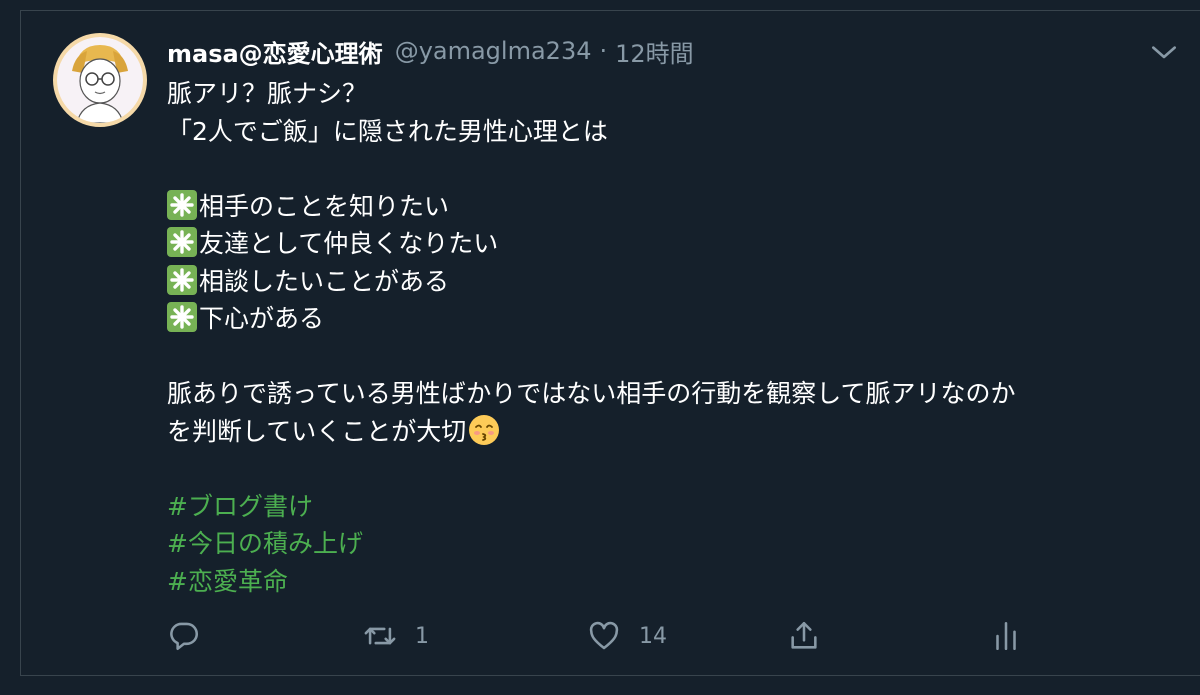 This screenshot has width=1200, height=695. Describe the element at coordinates (349, 243) in the screenshot. I see `list-item-text: 友達として仲良くなりたい` at that location.